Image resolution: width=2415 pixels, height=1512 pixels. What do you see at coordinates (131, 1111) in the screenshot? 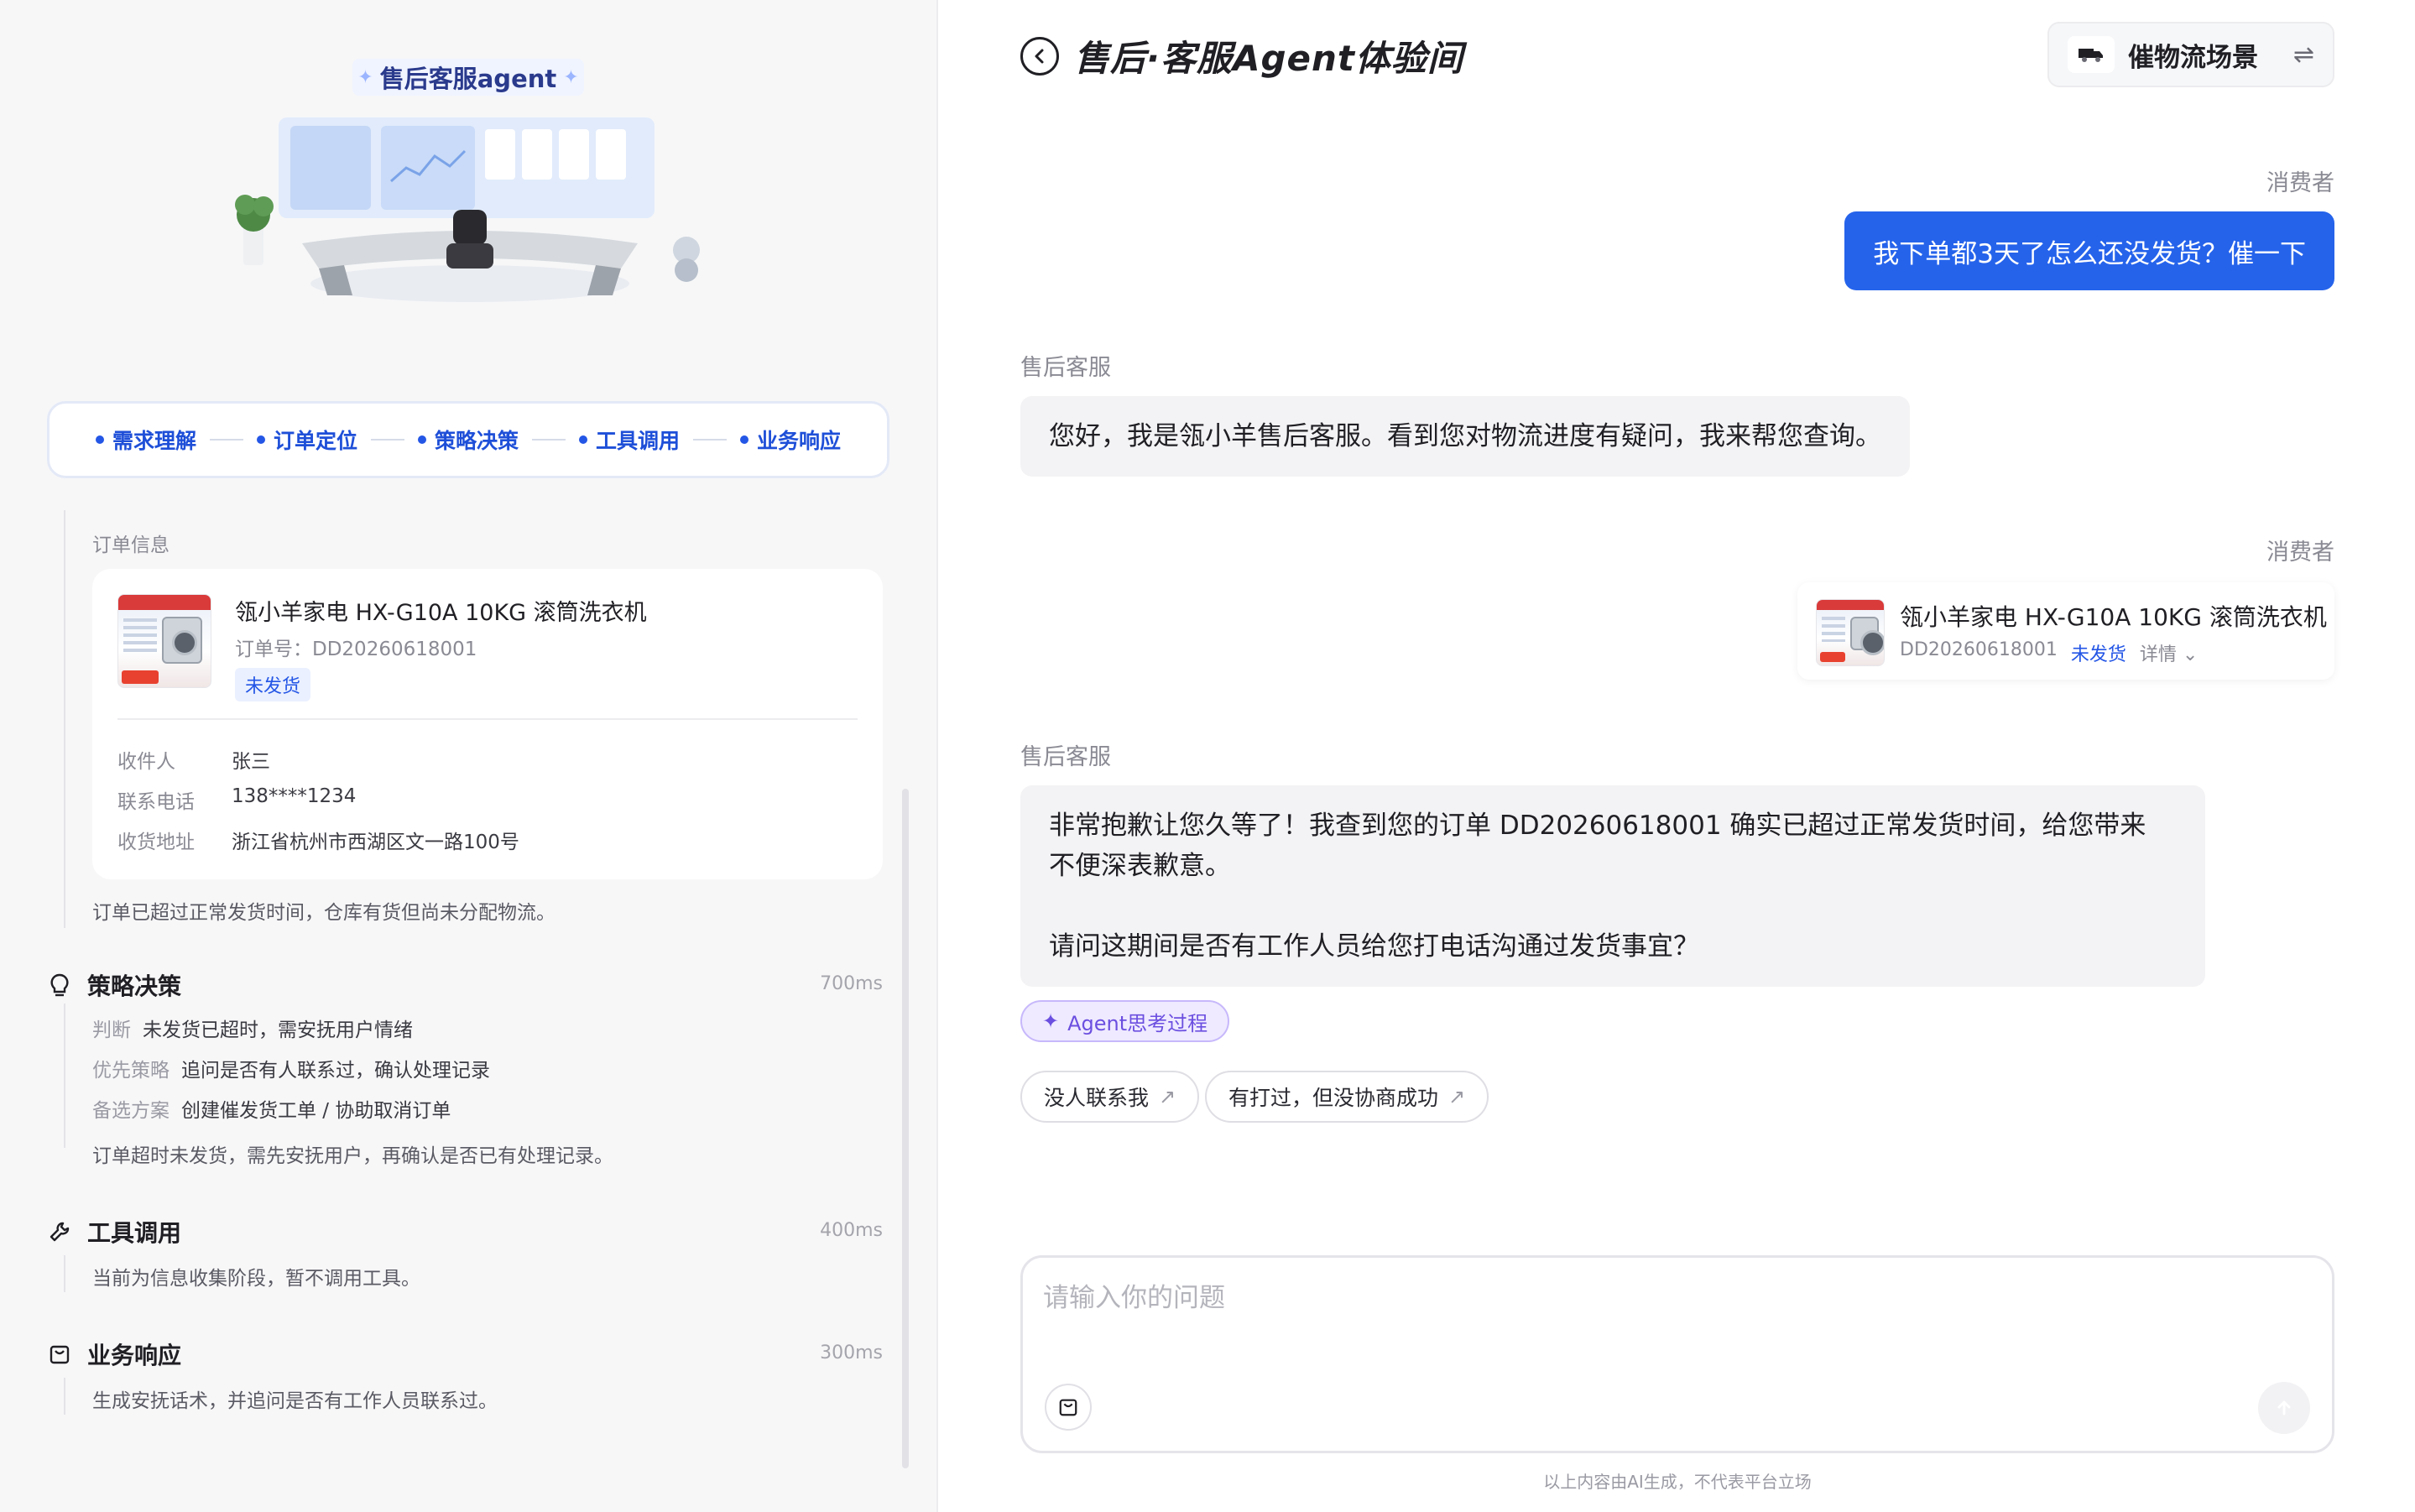
I see `field-key: 备选方案` at bounding box center [131, 1111].